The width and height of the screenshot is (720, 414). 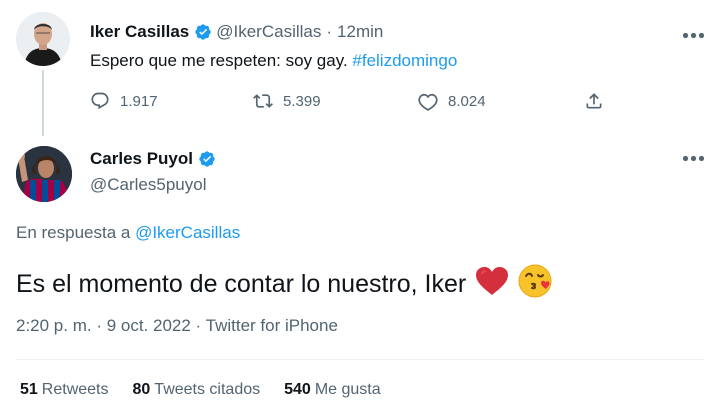 I want to click on like-button: 8.024, so click(x=452, y=101).